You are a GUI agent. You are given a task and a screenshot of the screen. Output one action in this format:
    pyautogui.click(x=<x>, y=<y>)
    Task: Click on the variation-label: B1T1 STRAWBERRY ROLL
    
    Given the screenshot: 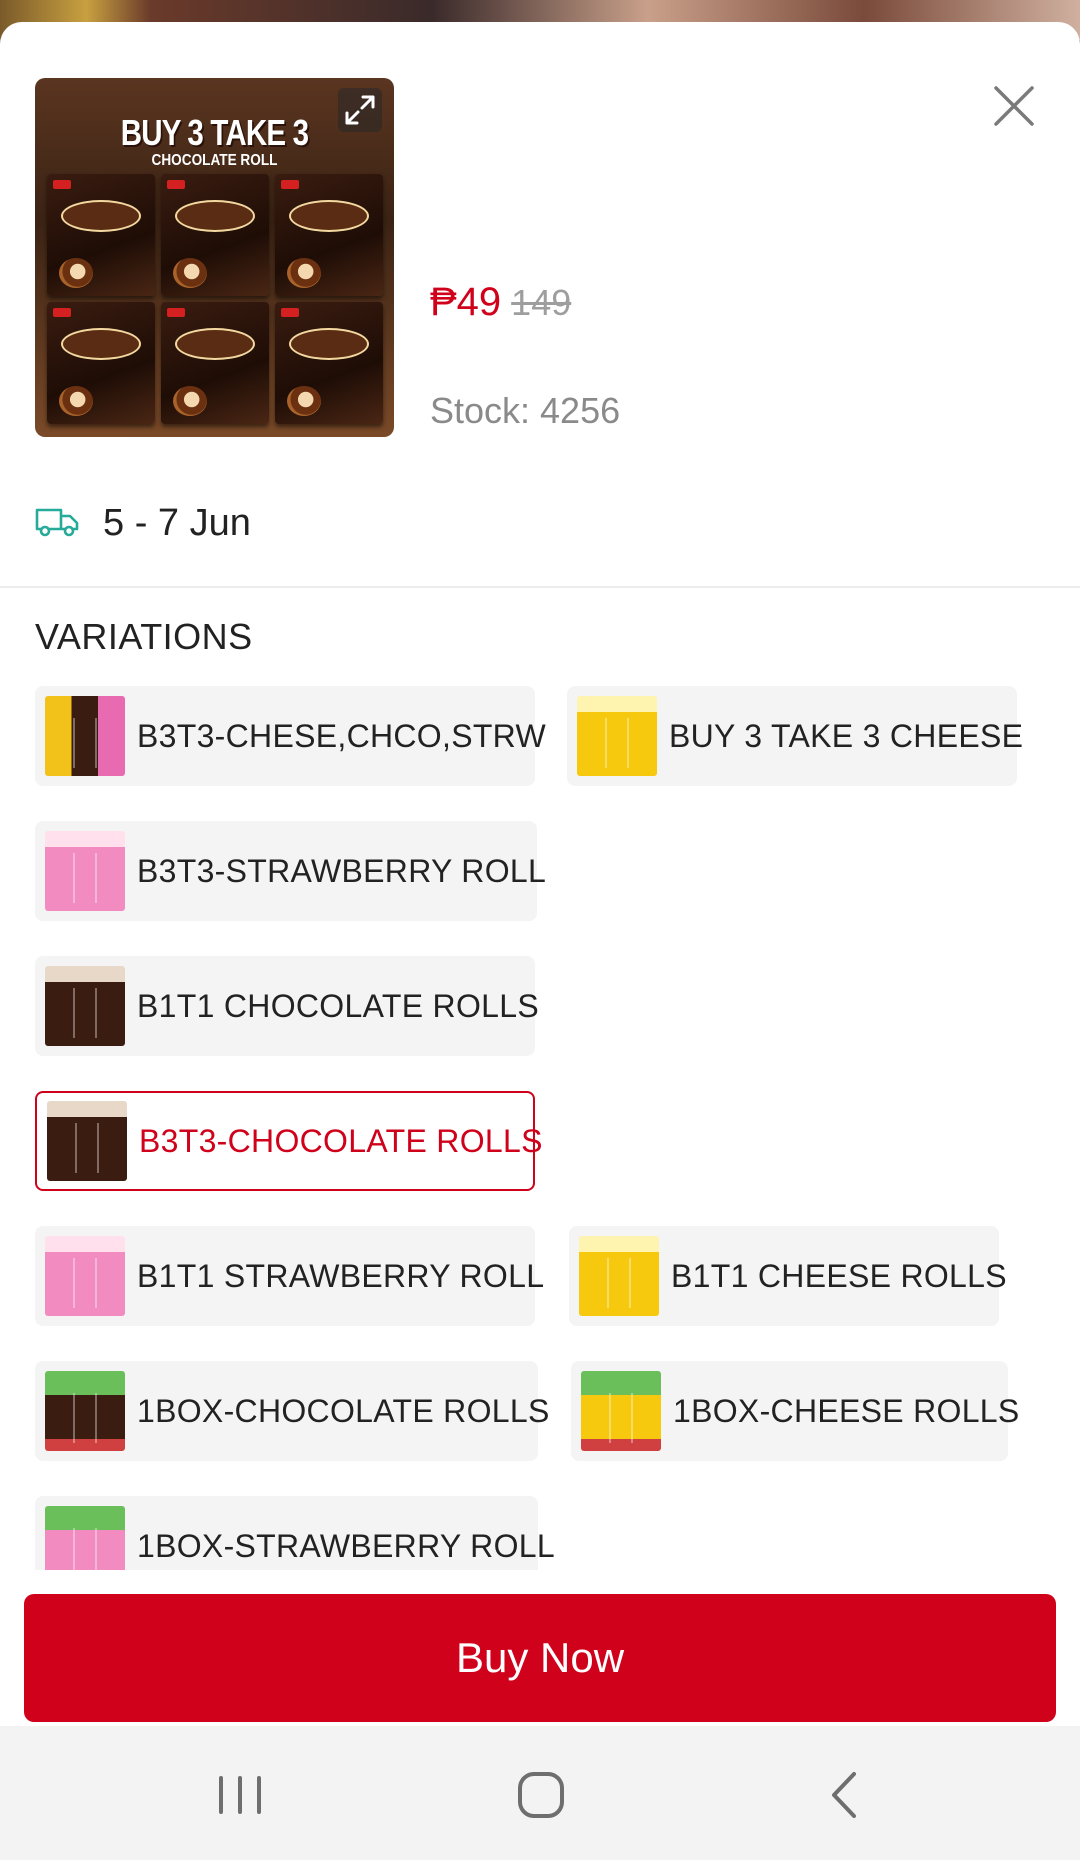 What is the action you would take?
    pyautogui.click(x=341, y=1275)
    